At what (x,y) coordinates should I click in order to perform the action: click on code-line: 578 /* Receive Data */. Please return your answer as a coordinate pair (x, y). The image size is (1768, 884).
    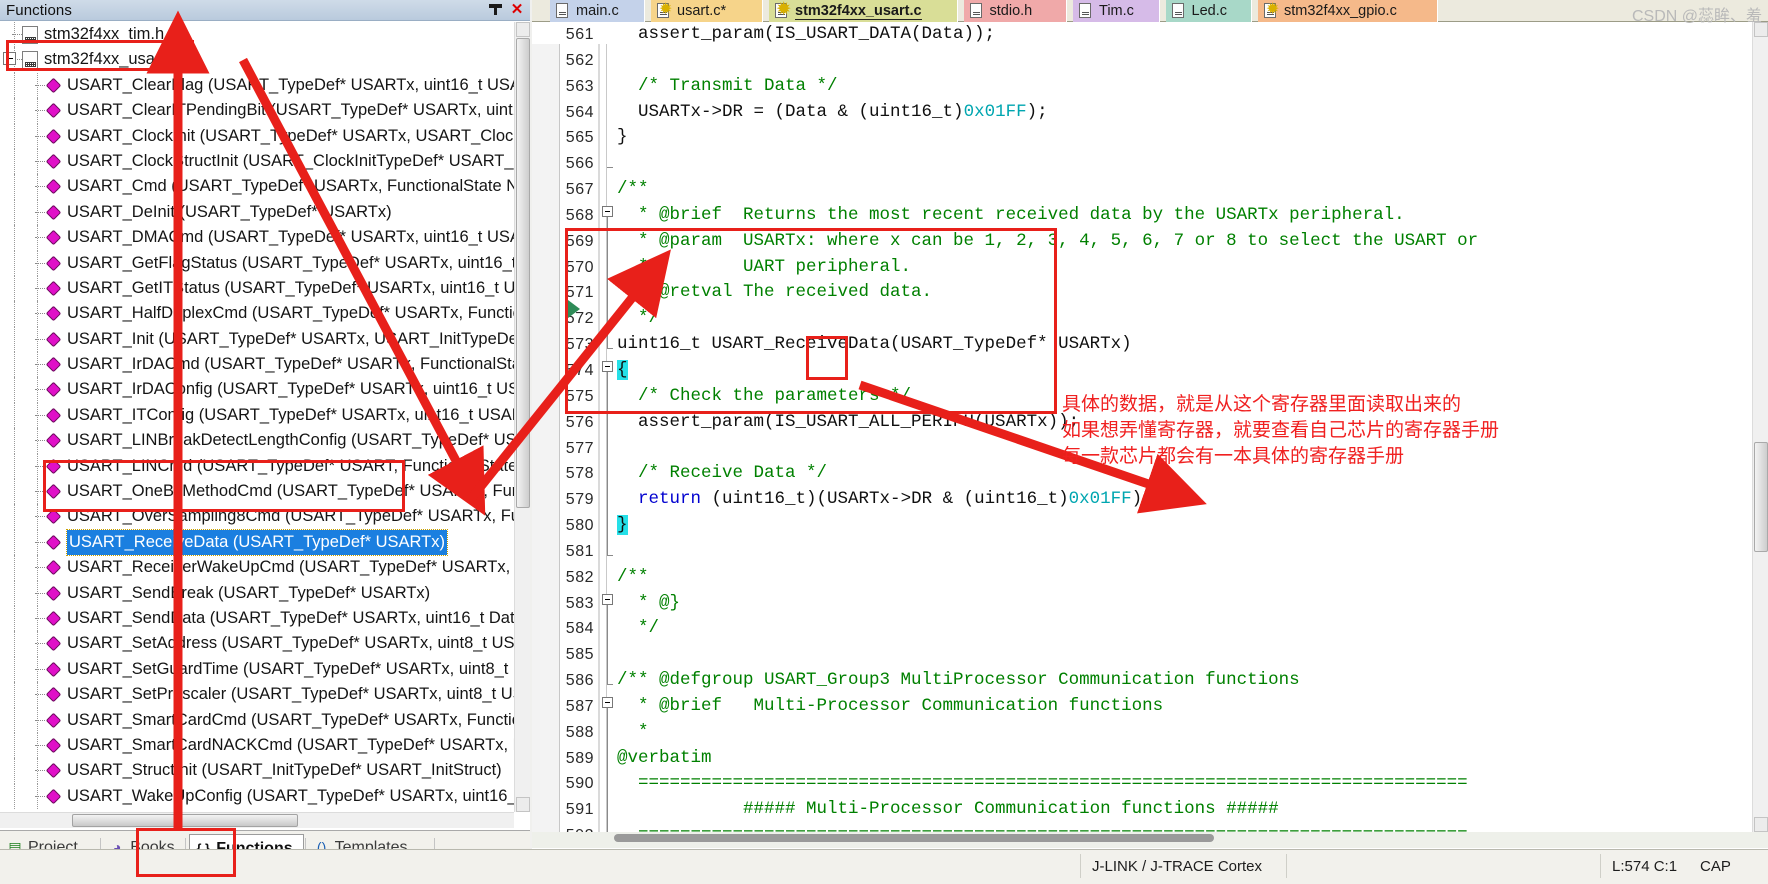
    Looking at the image, I should click on (1150, 474).